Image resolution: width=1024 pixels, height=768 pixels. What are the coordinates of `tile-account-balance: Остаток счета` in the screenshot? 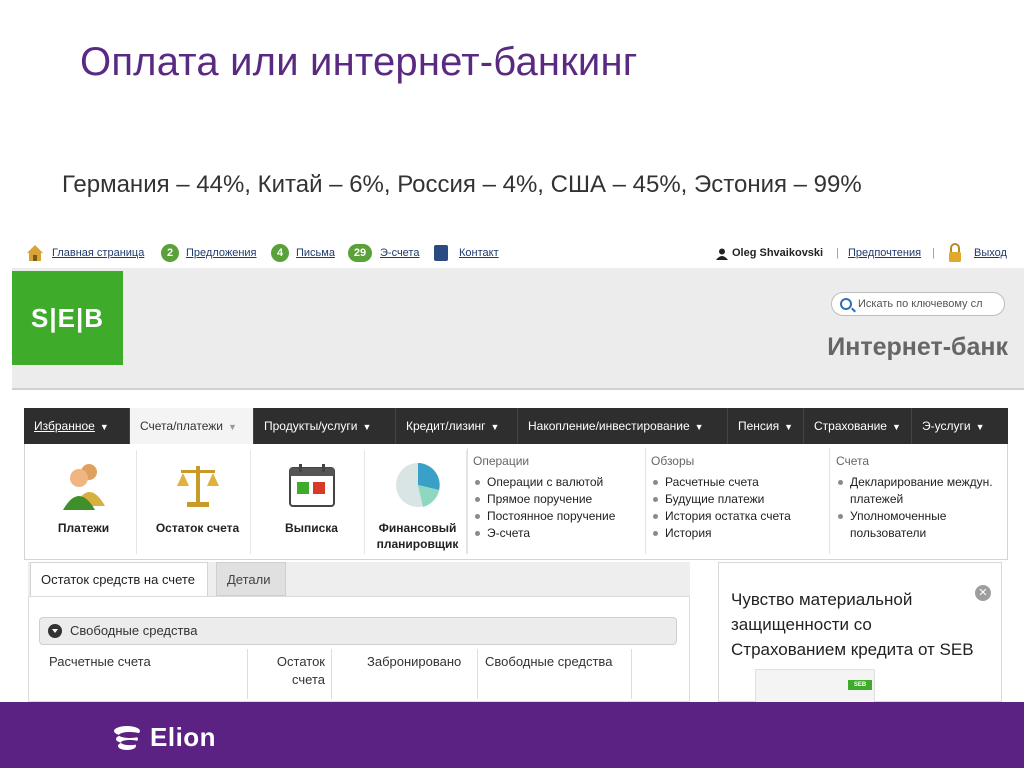 It's located at (198, 502).